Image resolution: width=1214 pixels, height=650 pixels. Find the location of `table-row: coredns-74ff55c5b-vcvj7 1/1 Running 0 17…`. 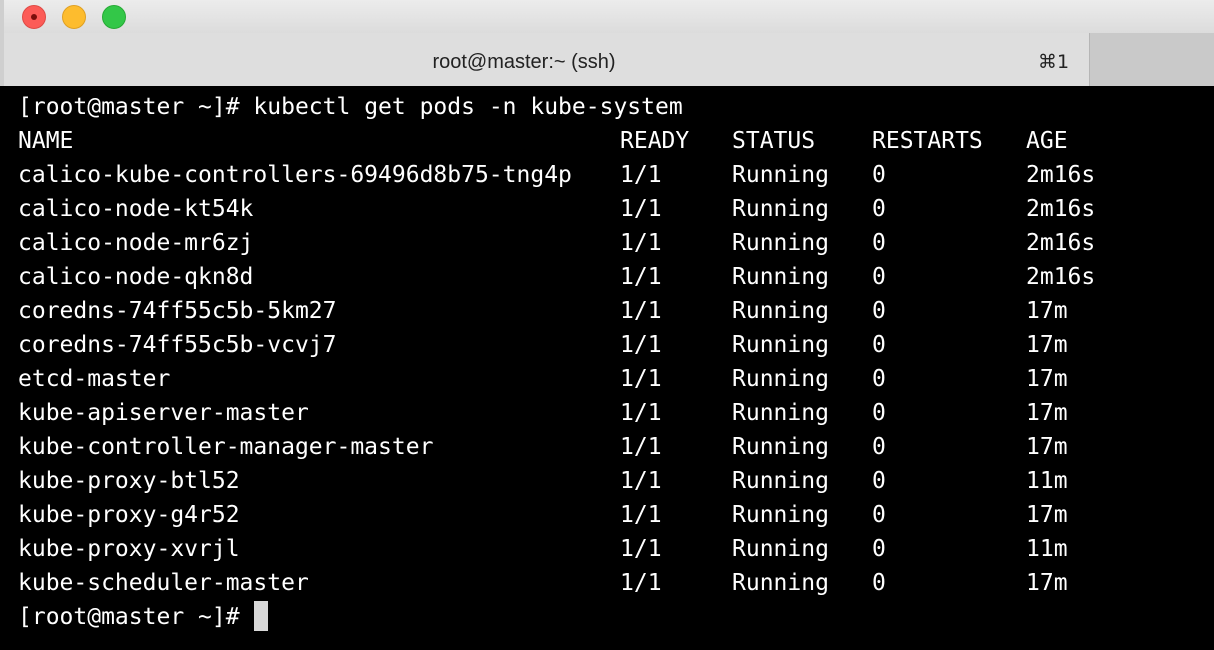

table-row: coredns-74ff55c5b-vcvj7 1/1 Running 0 17… is located at coordinates (543, 345).